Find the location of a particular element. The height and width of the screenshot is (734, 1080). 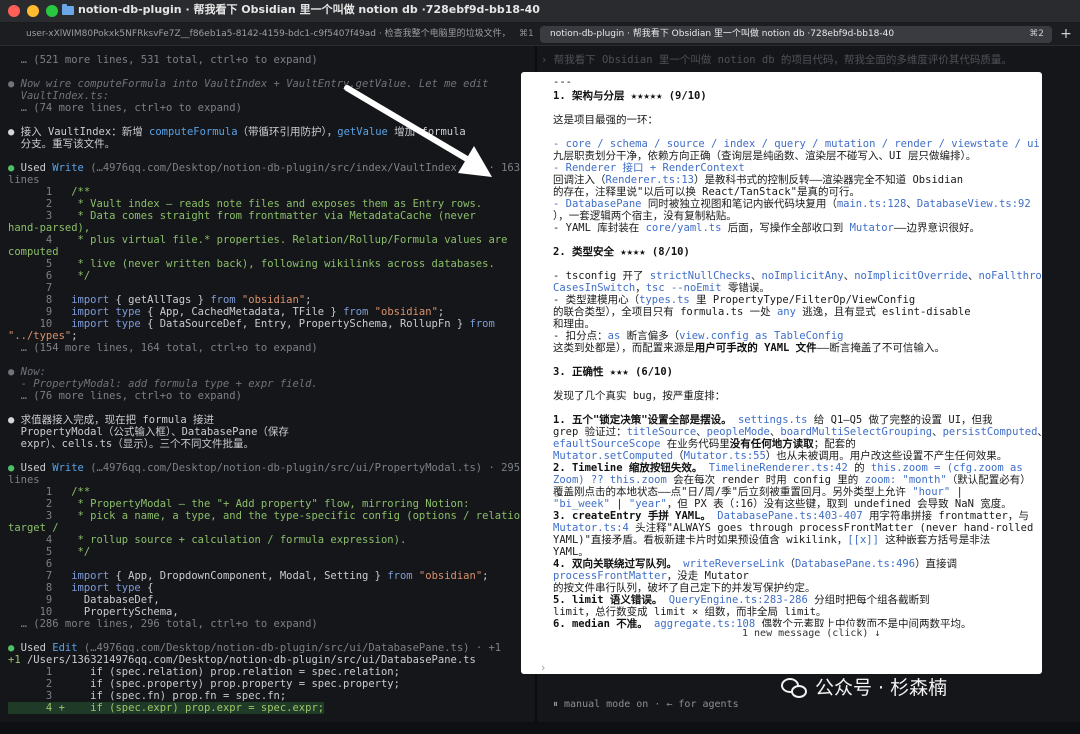

review-line-segment: main.ts:128 is located at coordinates (871, 204).